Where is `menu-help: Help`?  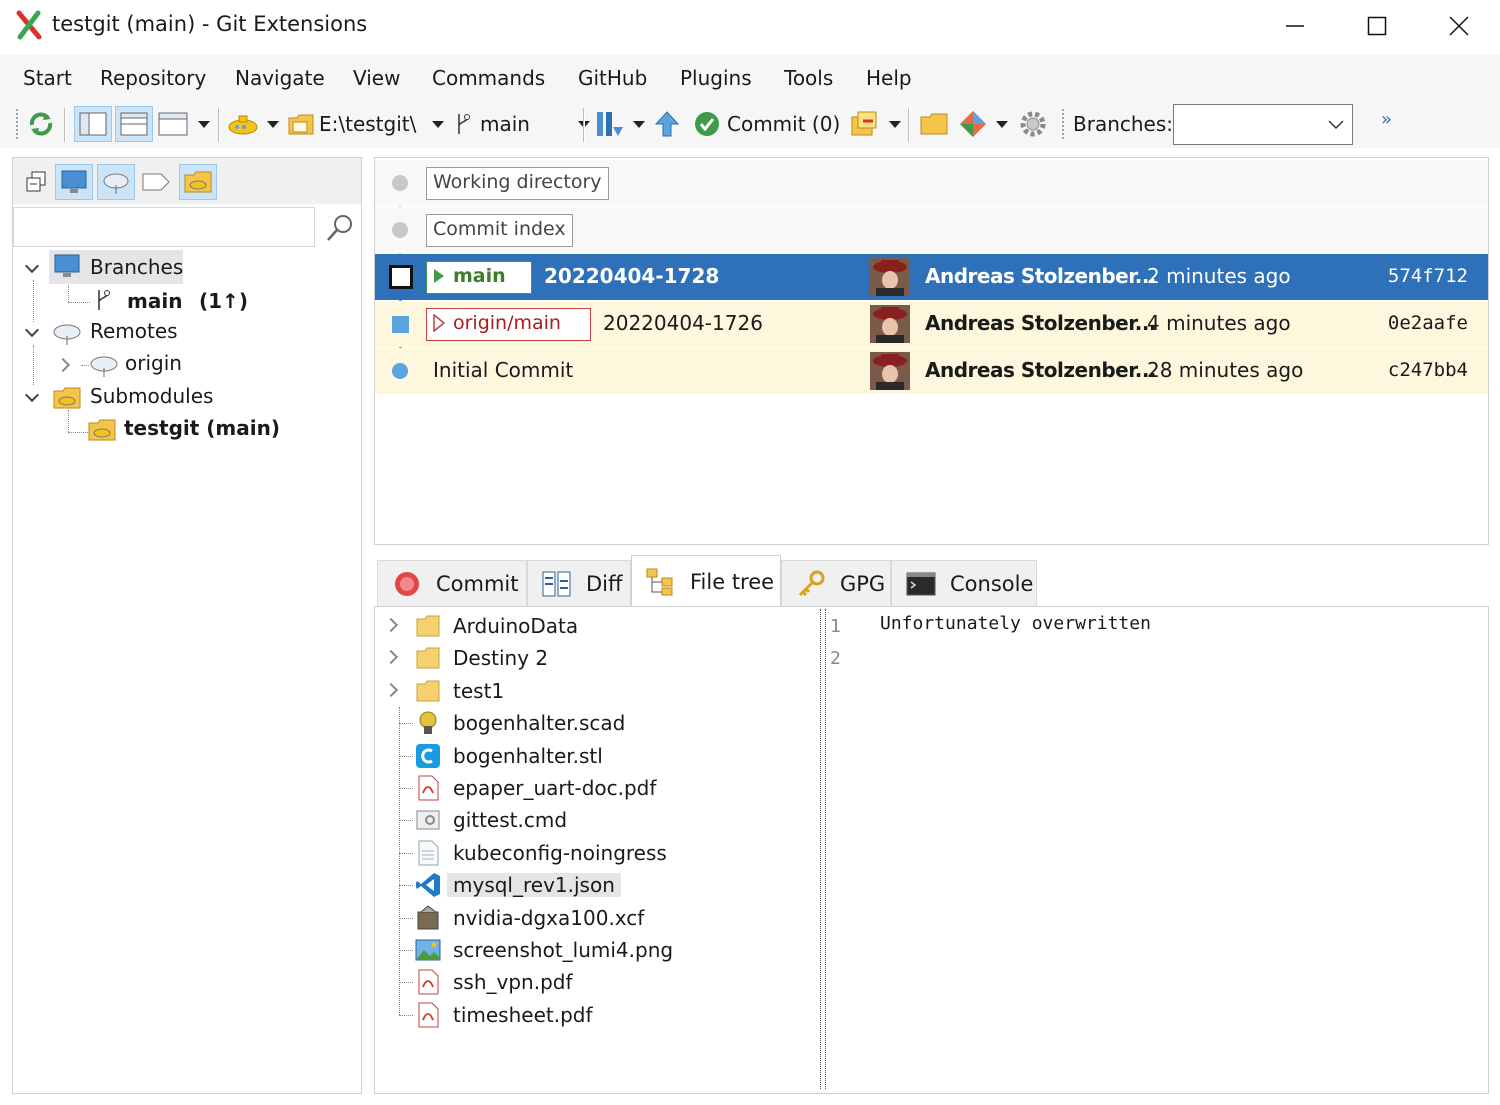
menu-help: Help is located at coordinates (889, 78).